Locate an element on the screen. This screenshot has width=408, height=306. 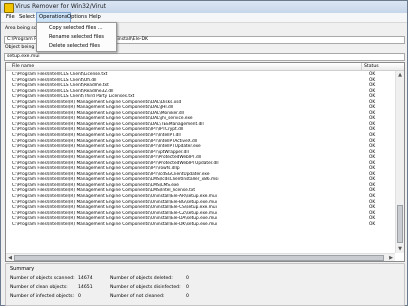
area-label: Area being sc is located at coordinates (21, 28).